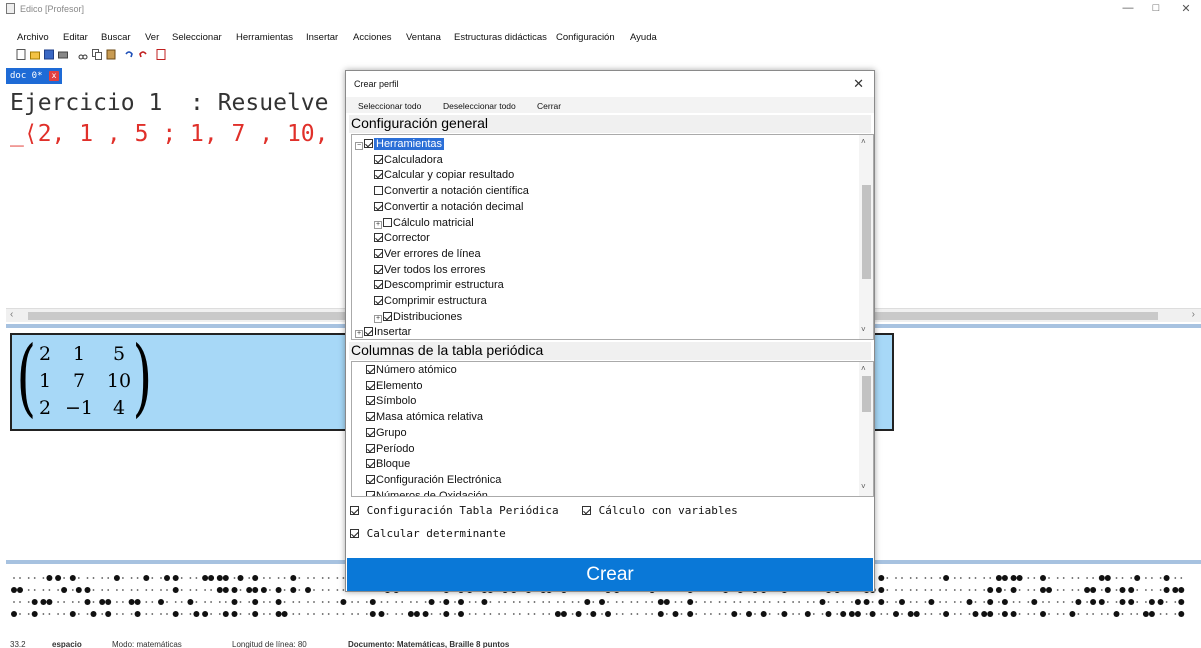 This screenshot has width=1201, height=648. Describe the element at coordinates (423, 37) in the screenshot. I see `menu-ventana: Ventana` at that location.